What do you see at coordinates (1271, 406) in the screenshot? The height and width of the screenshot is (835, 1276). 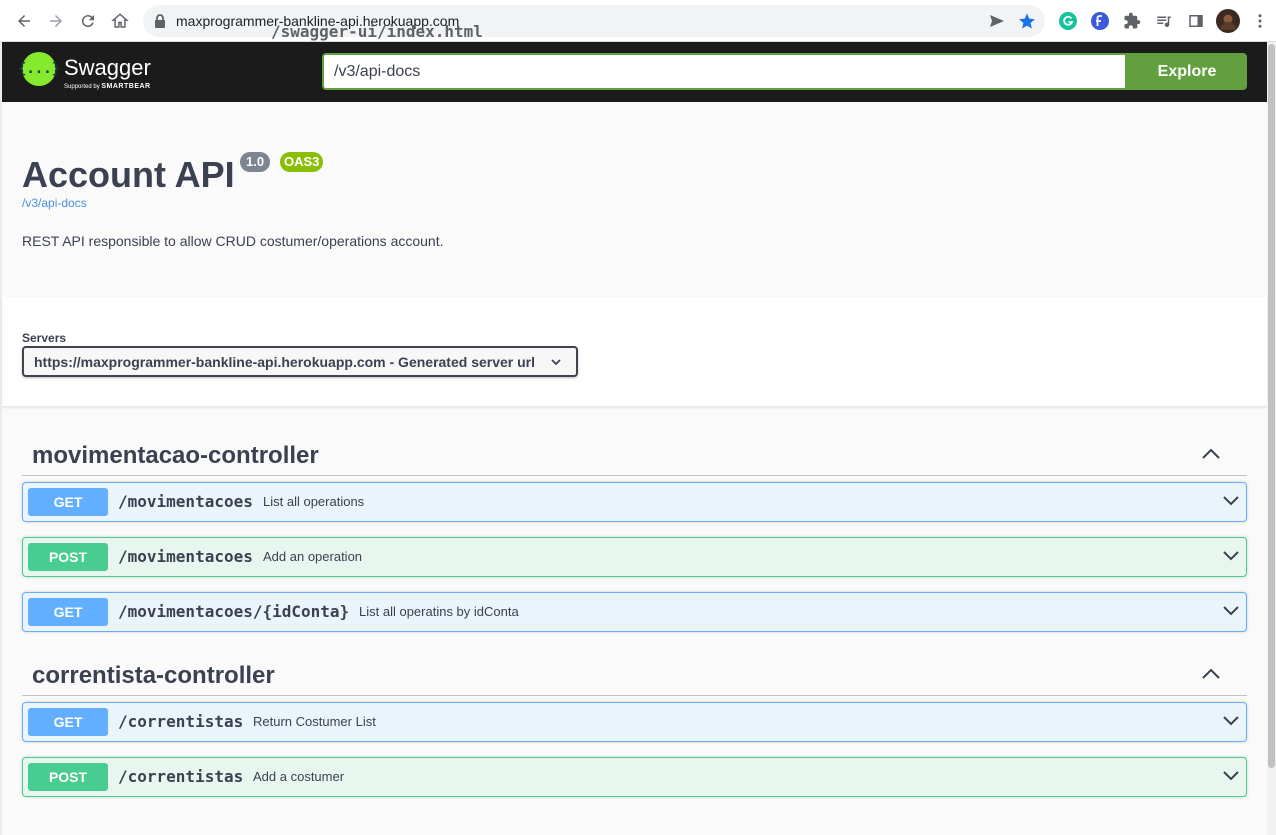 I see `page-scrollbar-thumb` at bounding box center [1271, 406].